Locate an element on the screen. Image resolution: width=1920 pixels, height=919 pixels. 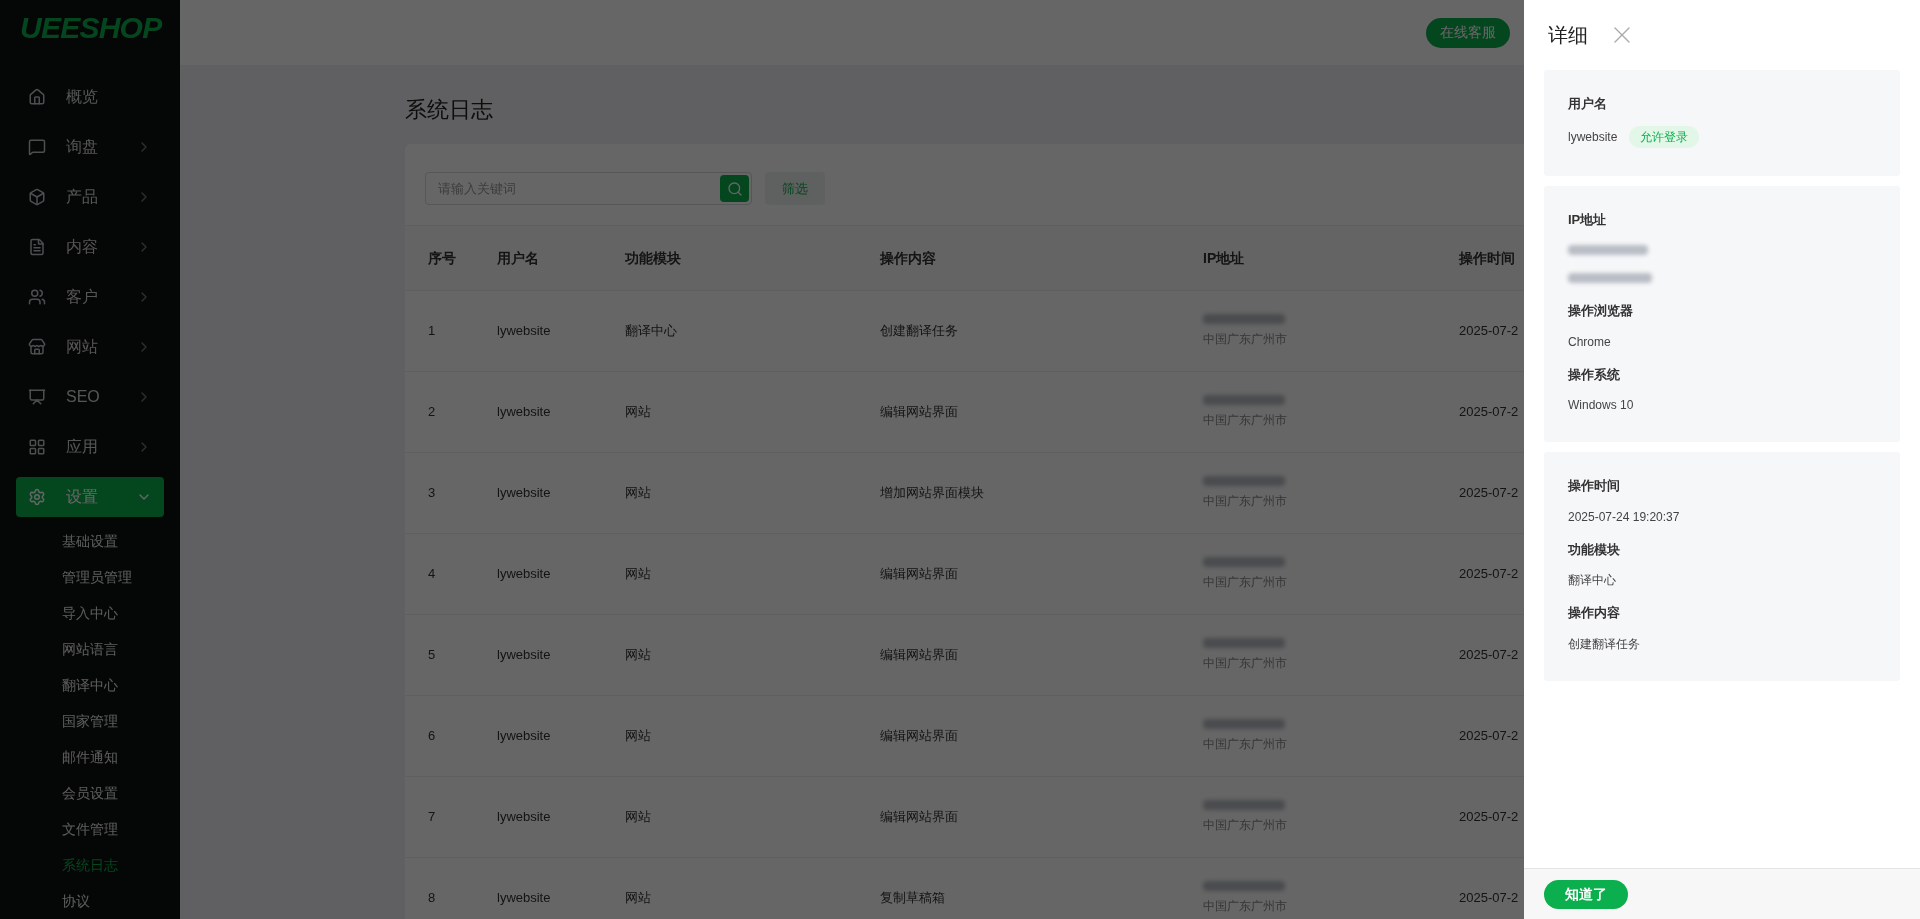
sidebar-item: 产品 is located at coordinates (90, 197).